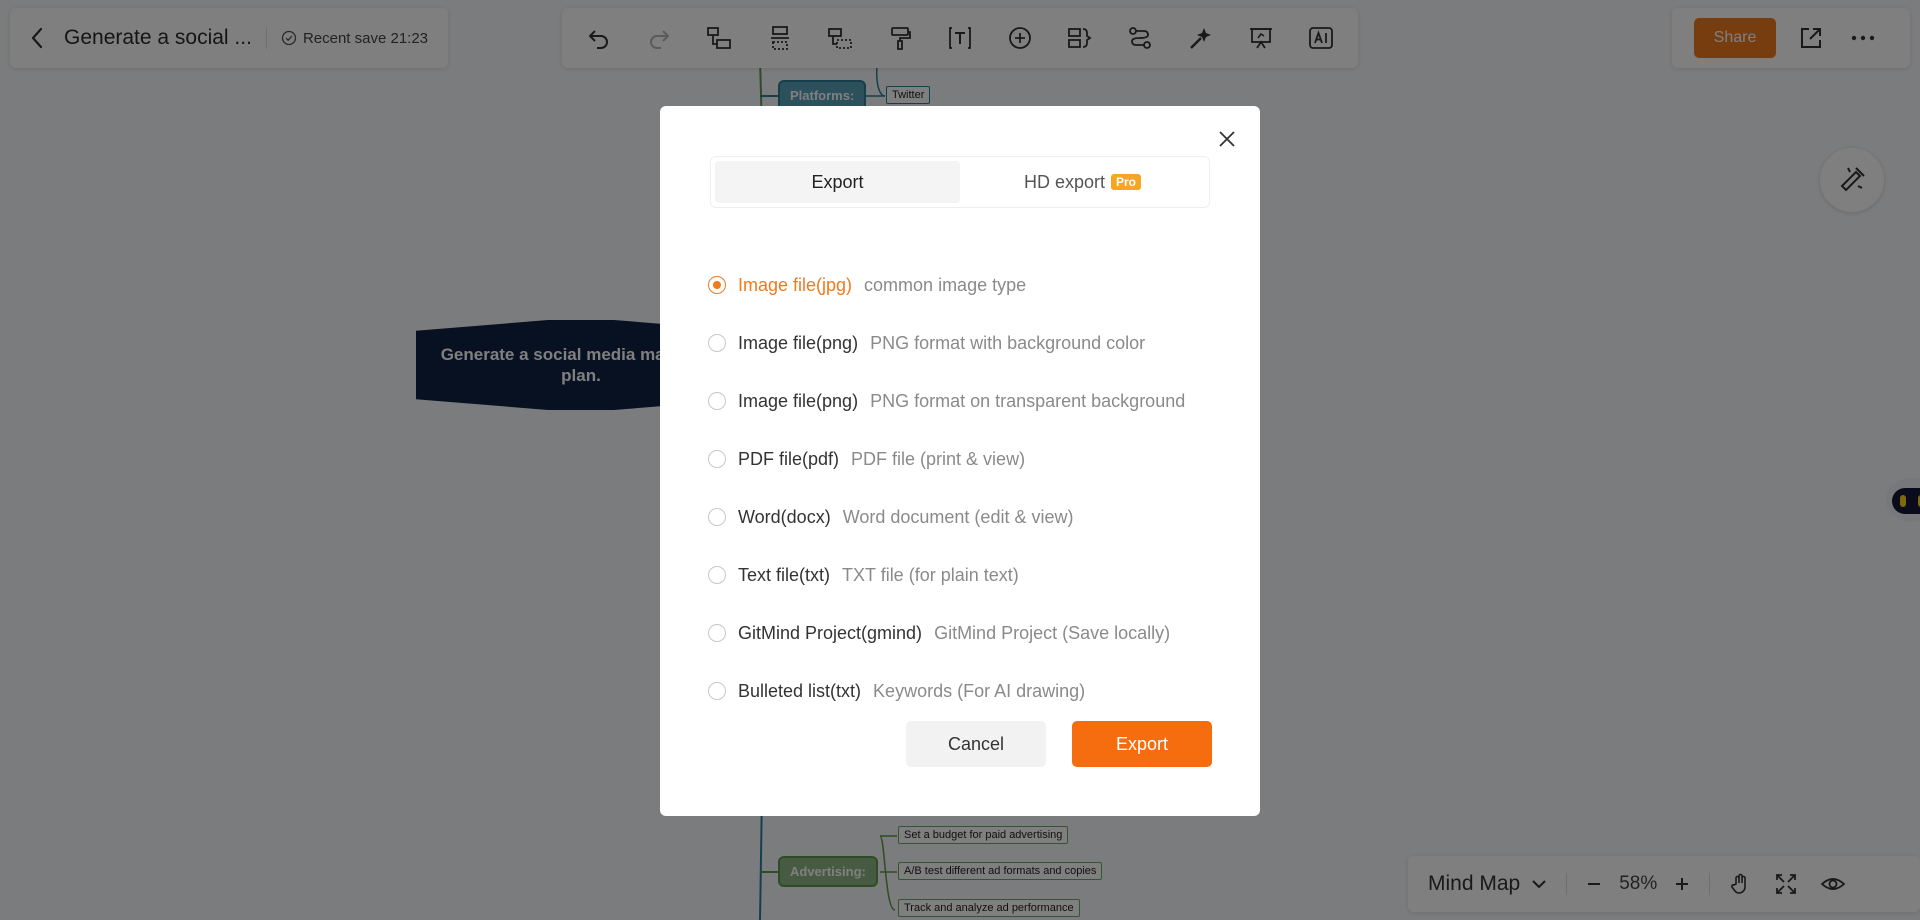  I want to click on export-option-pdf: PDF file(pdf) PDF file (print & view), so click(968, 459).